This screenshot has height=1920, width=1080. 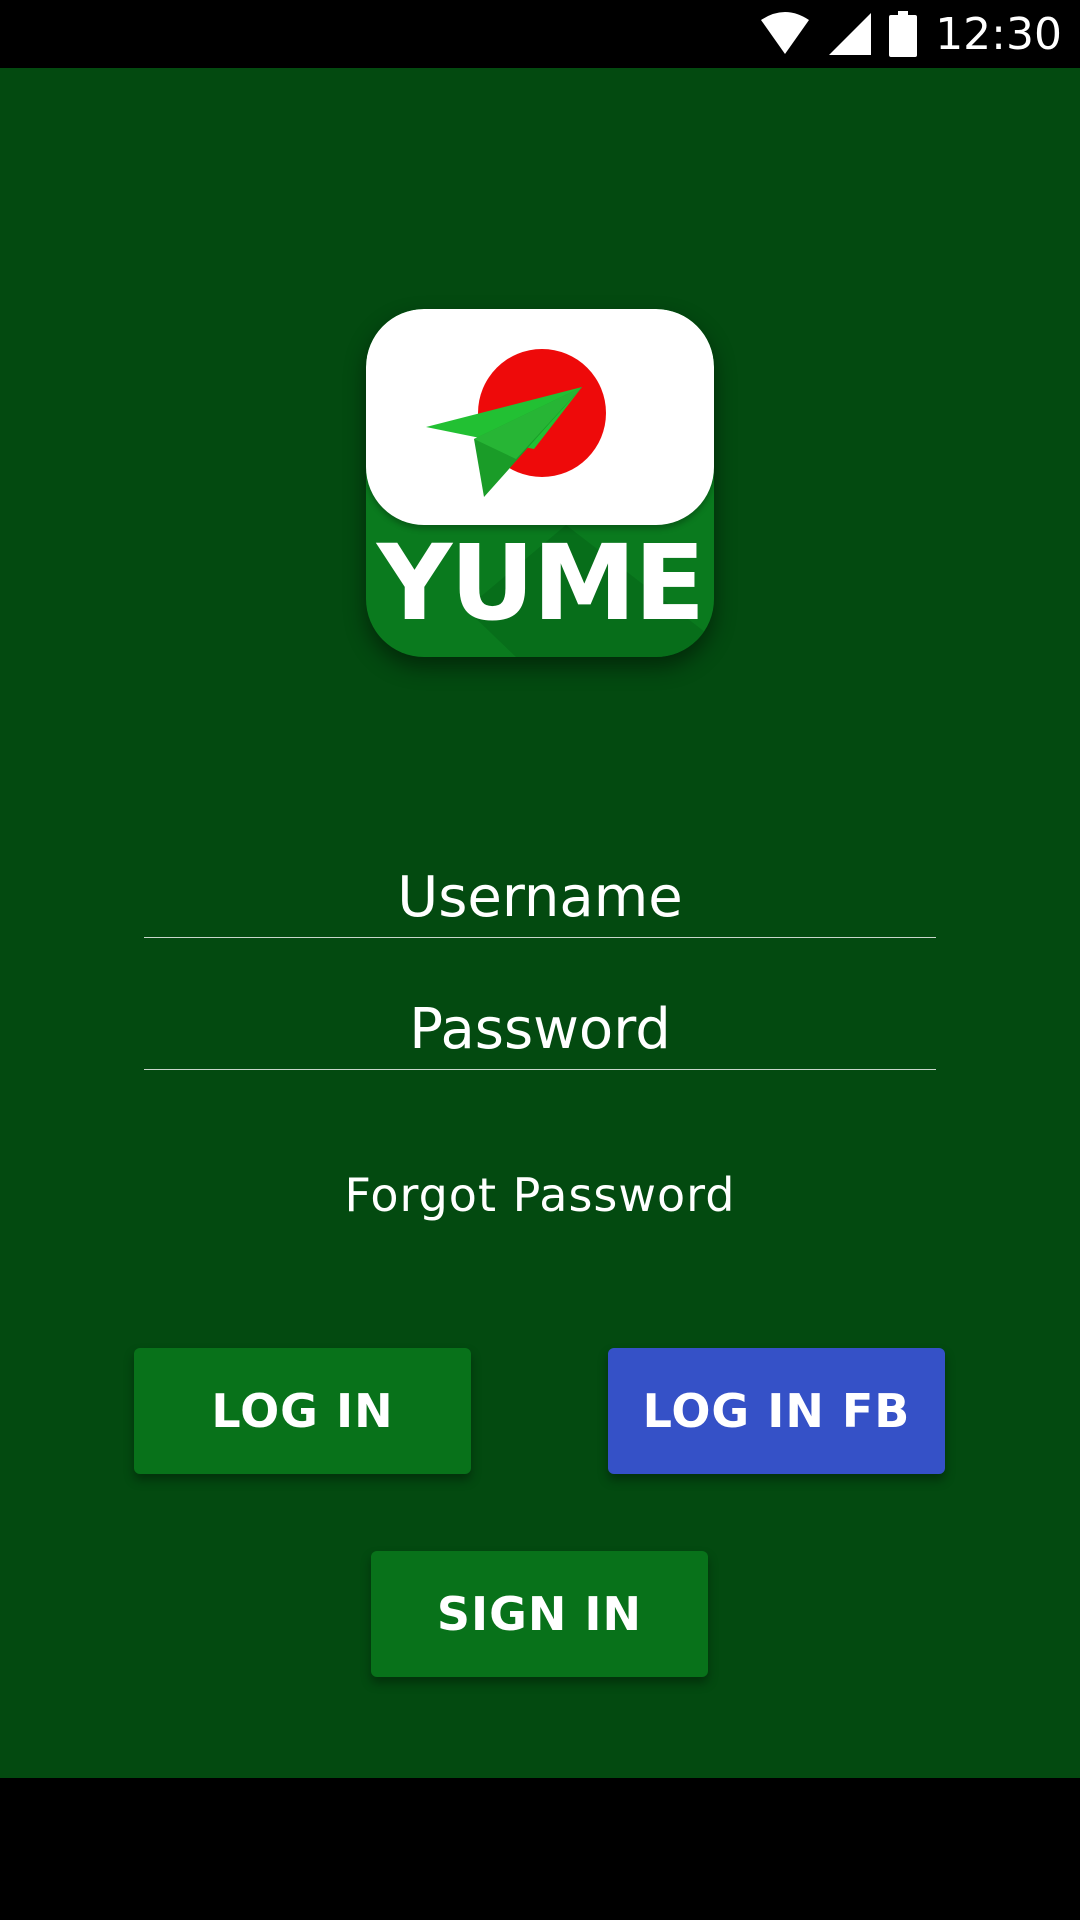 I want to click on password-field, so click(x=540, y=1030).